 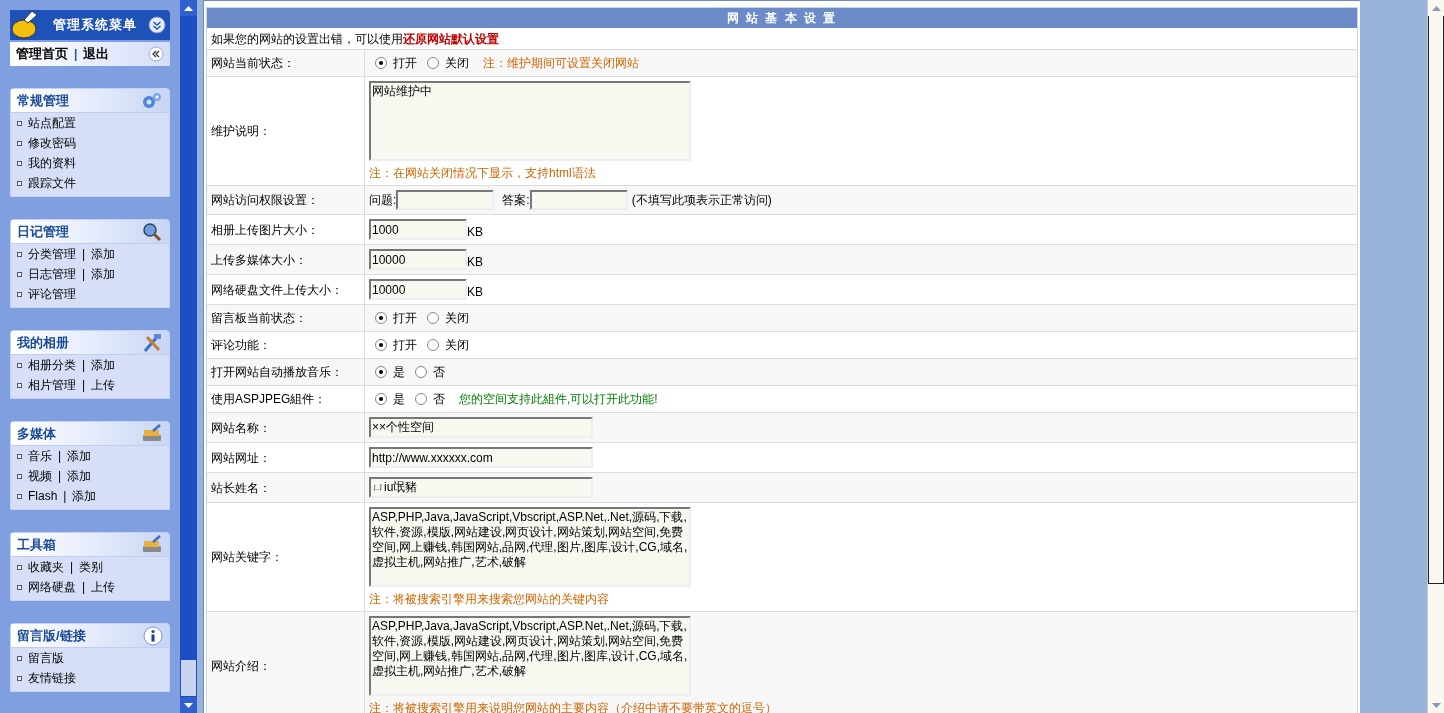 What do you see at coordinates (286, 229) in the screenshot?
I see `field-label: 相册上传图片大小：` at bounding box center [286, 229].